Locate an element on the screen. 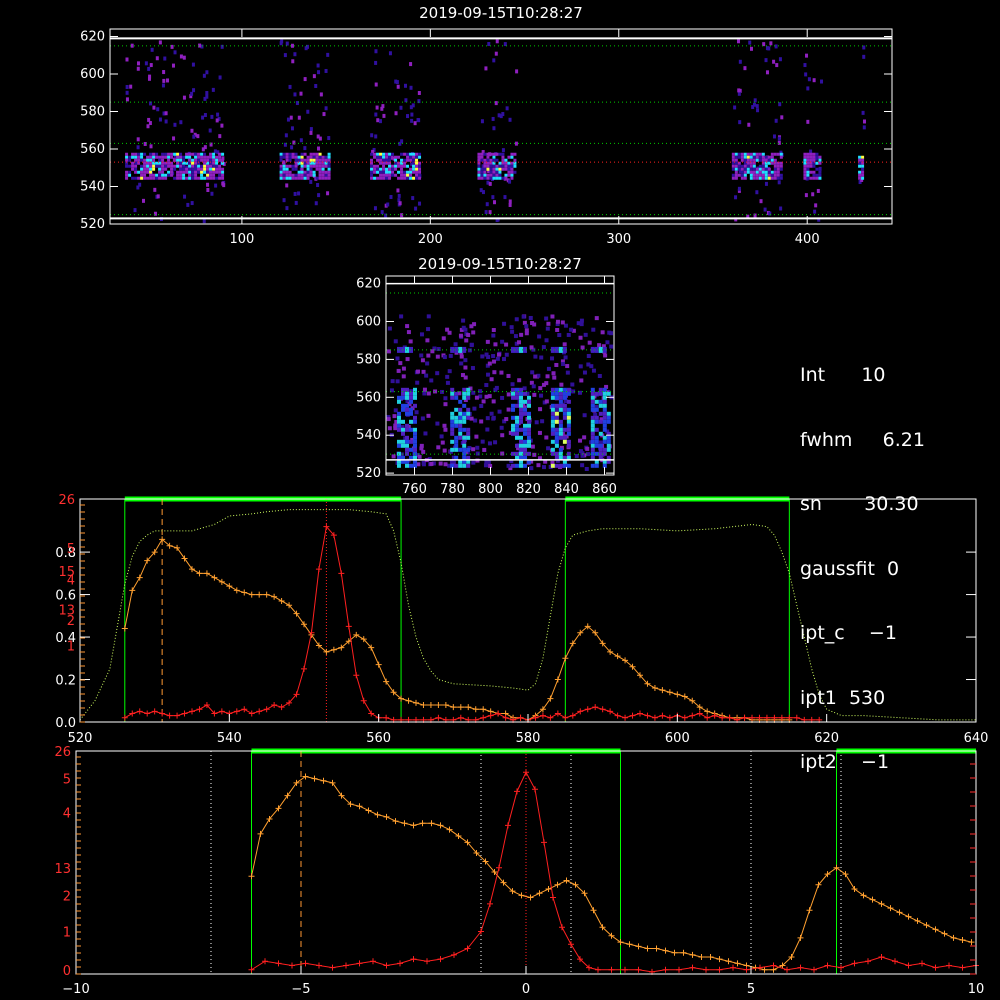 The height and width of the screenshot is (1000, 1000). velocity-series-1-point is located at coordinates (535, 789).